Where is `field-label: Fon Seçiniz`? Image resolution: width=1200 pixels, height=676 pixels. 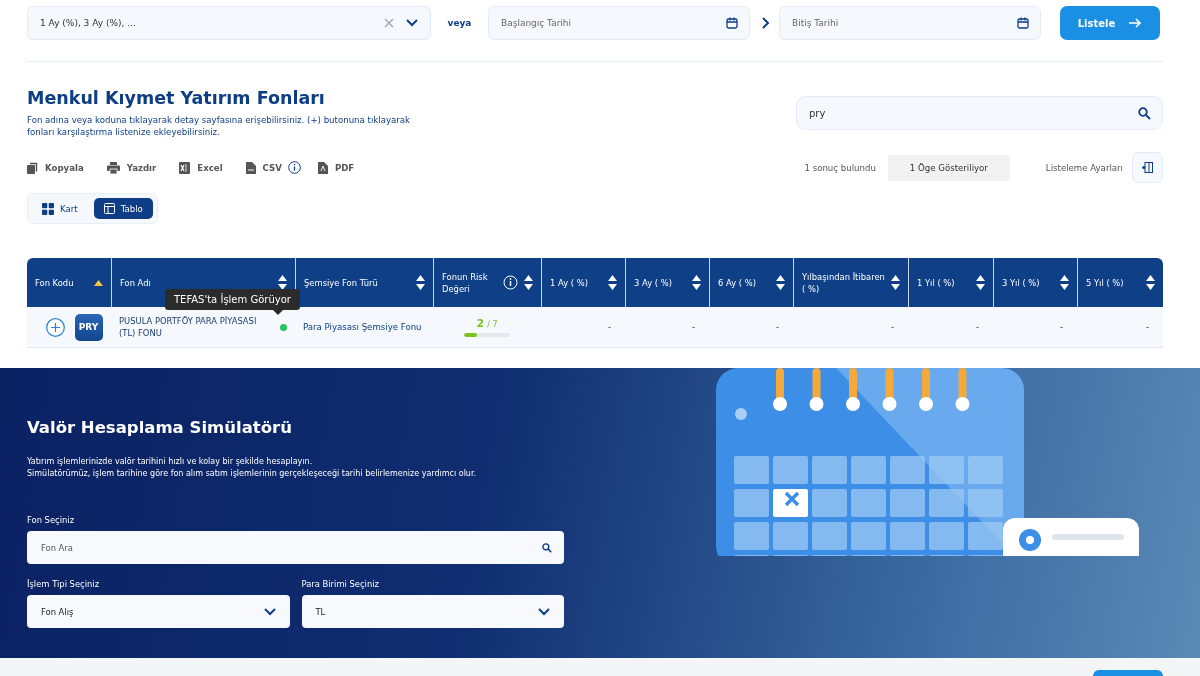
field-label: Fon Seçiniz is located at coordinates (51, 520).